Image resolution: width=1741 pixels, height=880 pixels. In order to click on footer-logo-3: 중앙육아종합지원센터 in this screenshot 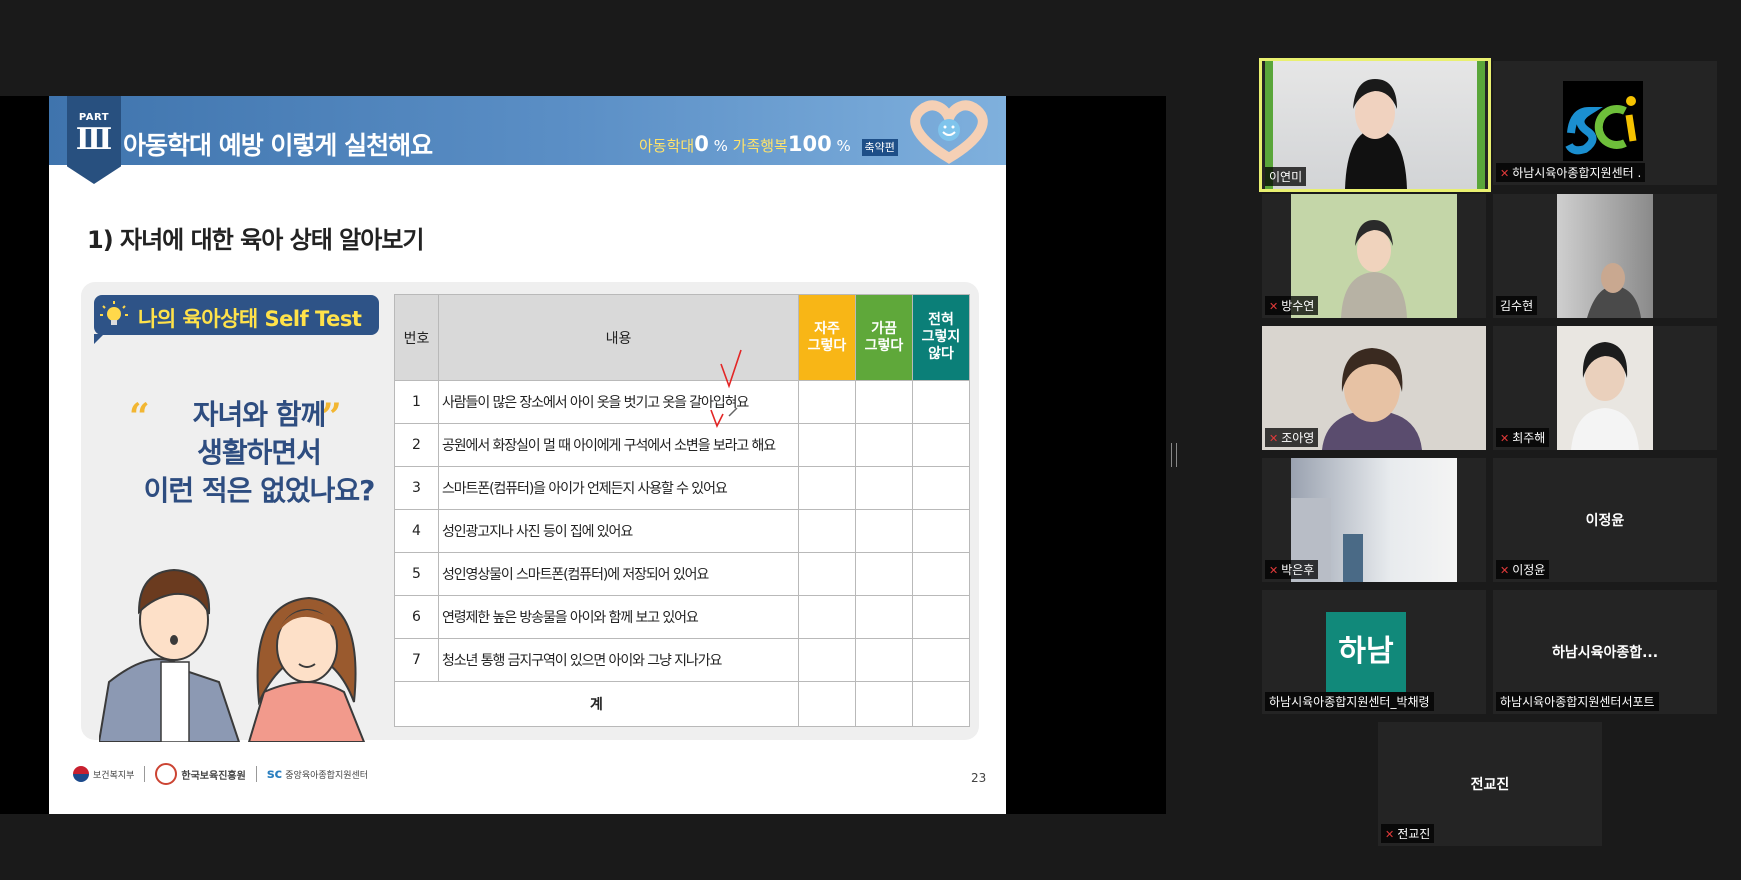, I will do `click(327, 775)`.